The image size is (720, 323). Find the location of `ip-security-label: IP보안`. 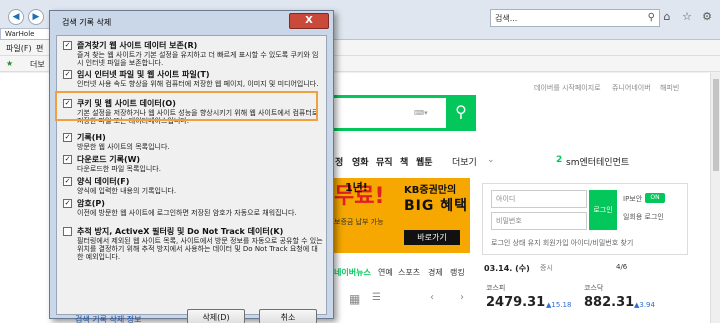

ip-security-label: IP보안 is located at coordinates (633, 199).